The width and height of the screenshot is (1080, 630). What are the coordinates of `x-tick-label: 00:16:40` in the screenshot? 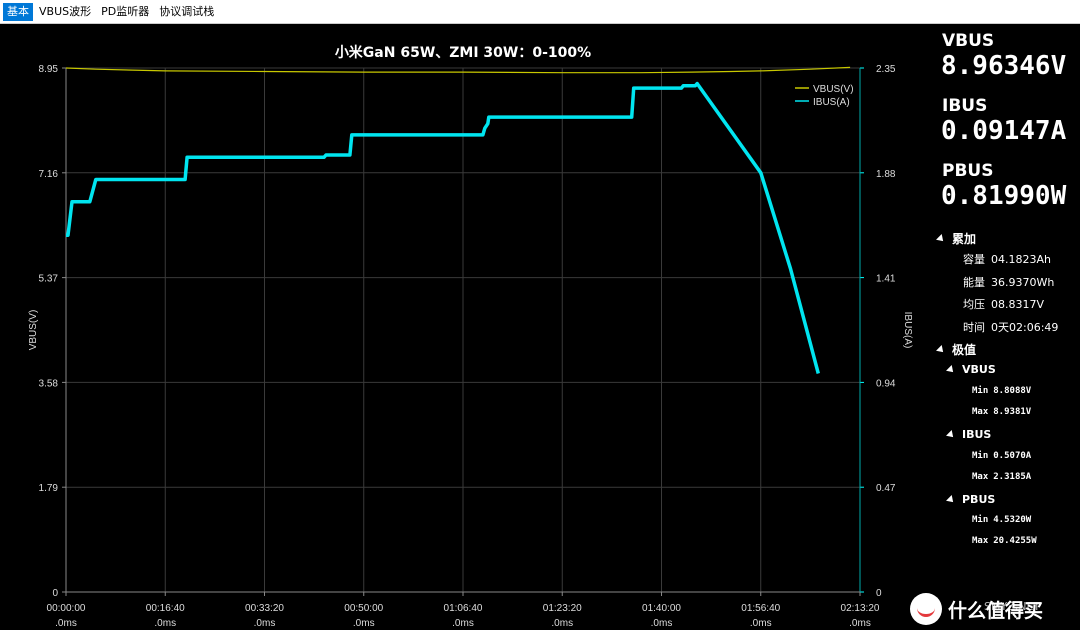 It's located at (165, 608).